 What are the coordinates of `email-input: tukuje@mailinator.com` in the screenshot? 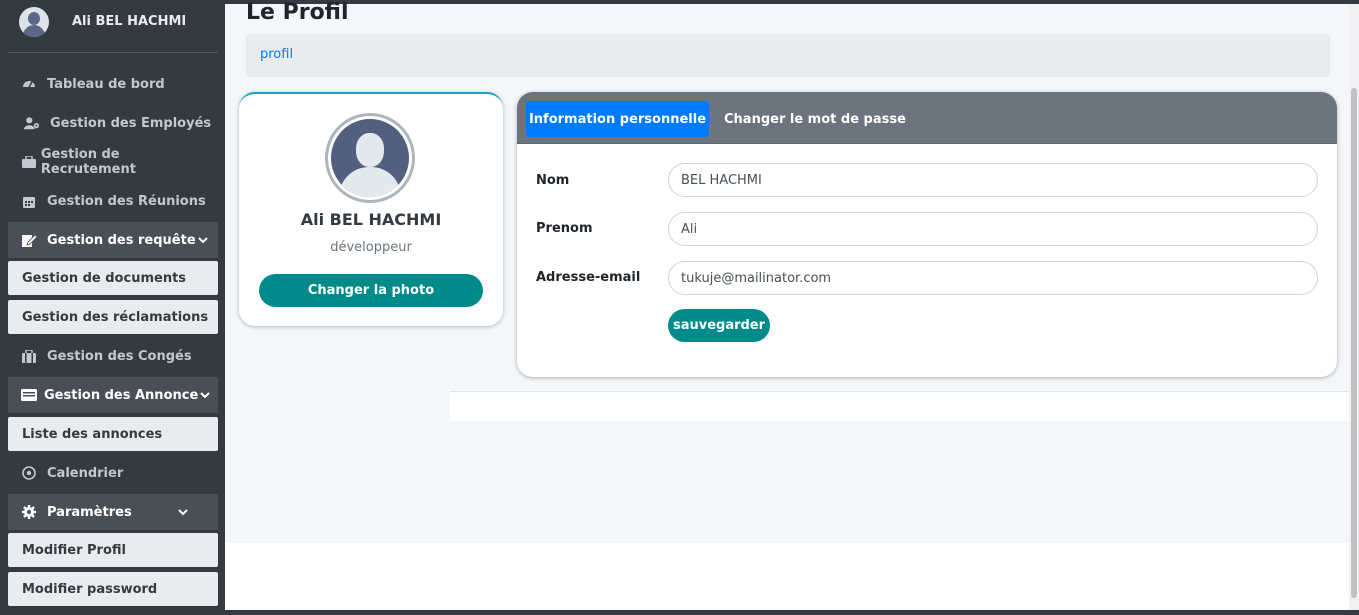 It's located at (993, 278).